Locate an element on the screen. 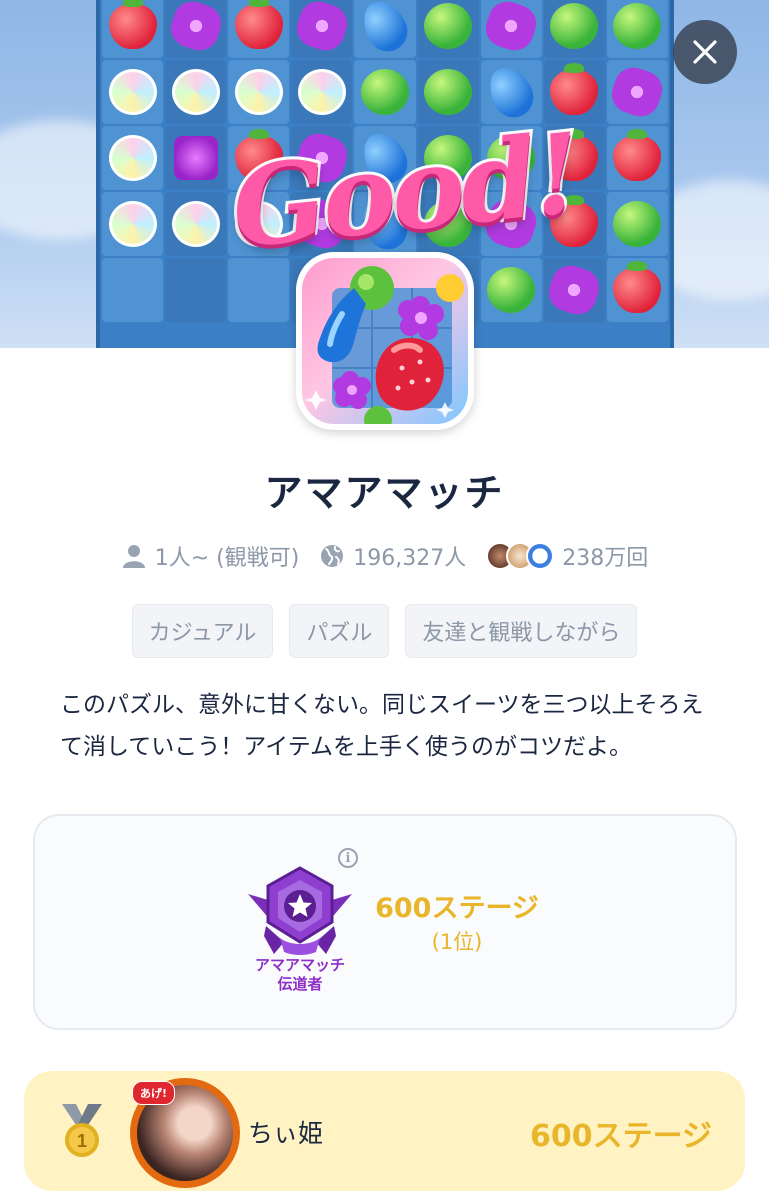  close-icon is located at coordinates (705, 52).